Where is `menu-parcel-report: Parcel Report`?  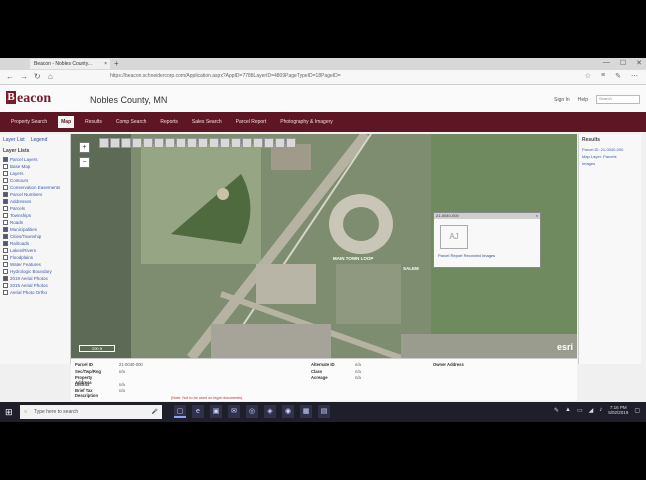 menu-parcel-report: Parcel Report is located at coordinates (251, 122).